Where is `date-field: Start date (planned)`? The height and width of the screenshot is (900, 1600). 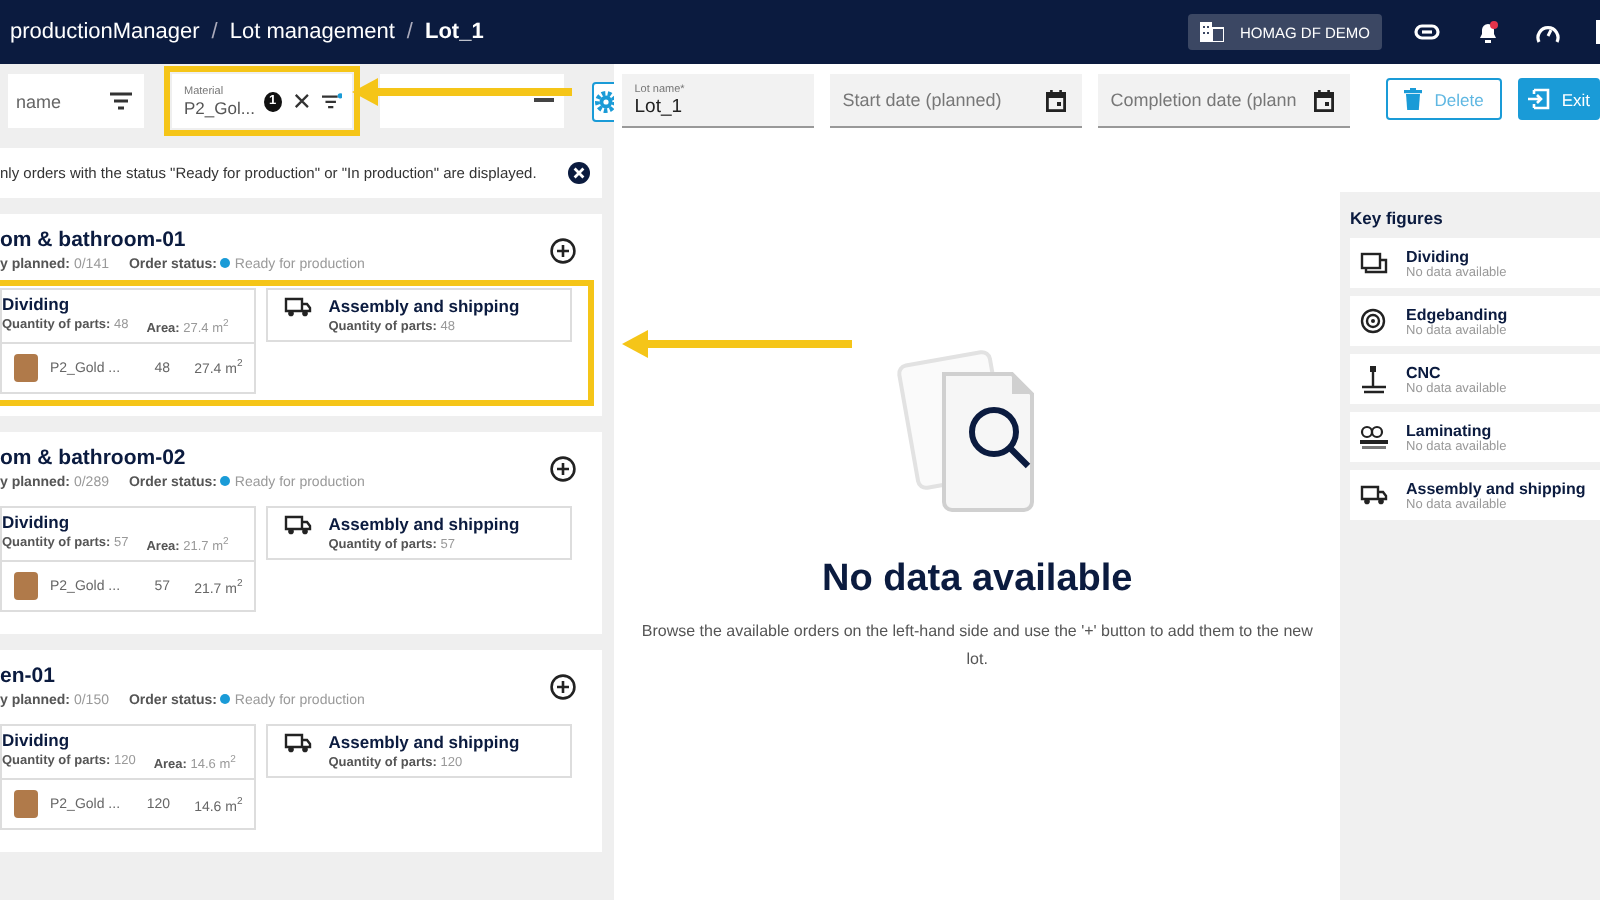 date-field: Start date (planned) is located at coordinates (956, 101).